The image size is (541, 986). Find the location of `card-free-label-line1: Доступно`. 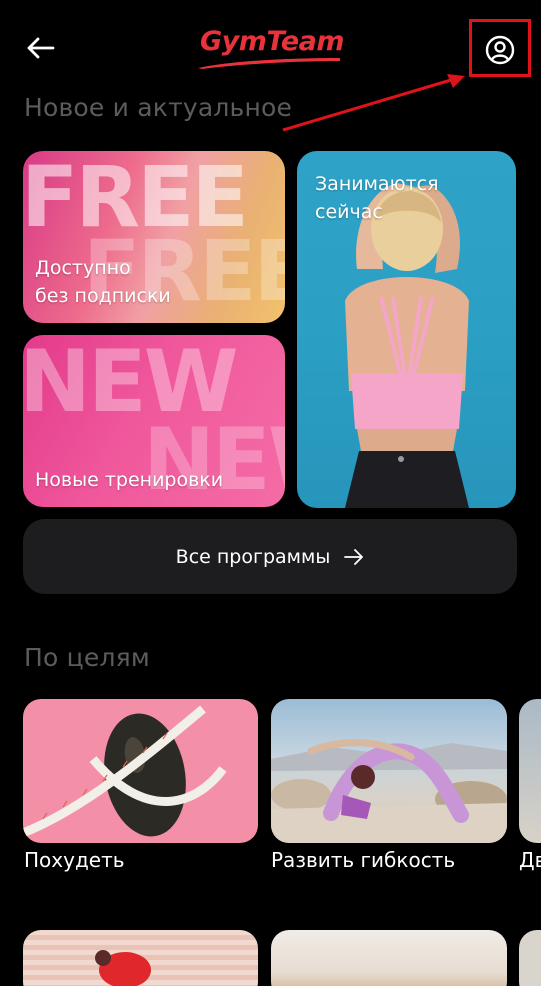

card-free-label-line1: Доступно is located at coordinates (83, 268).